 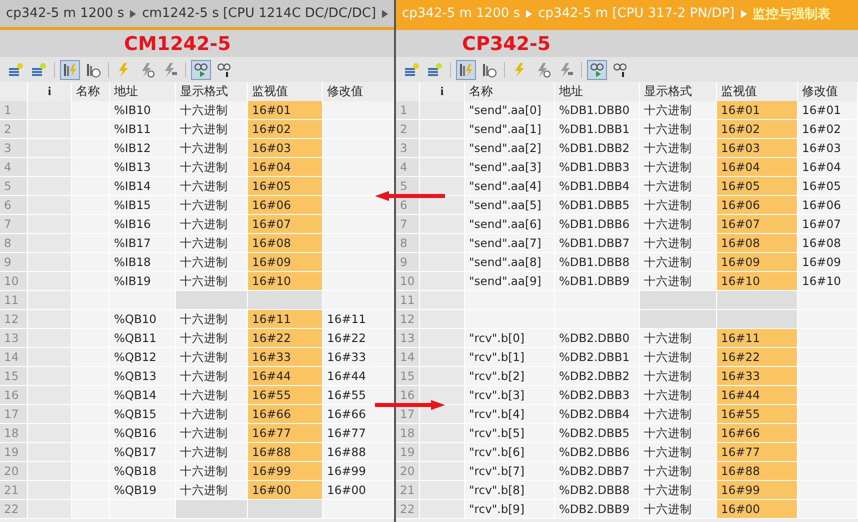 What do you see at coordinates (597, 262) in the screenshot?
I see `table-cell: %DB1.DBB8` at bounding box center [597, 262].